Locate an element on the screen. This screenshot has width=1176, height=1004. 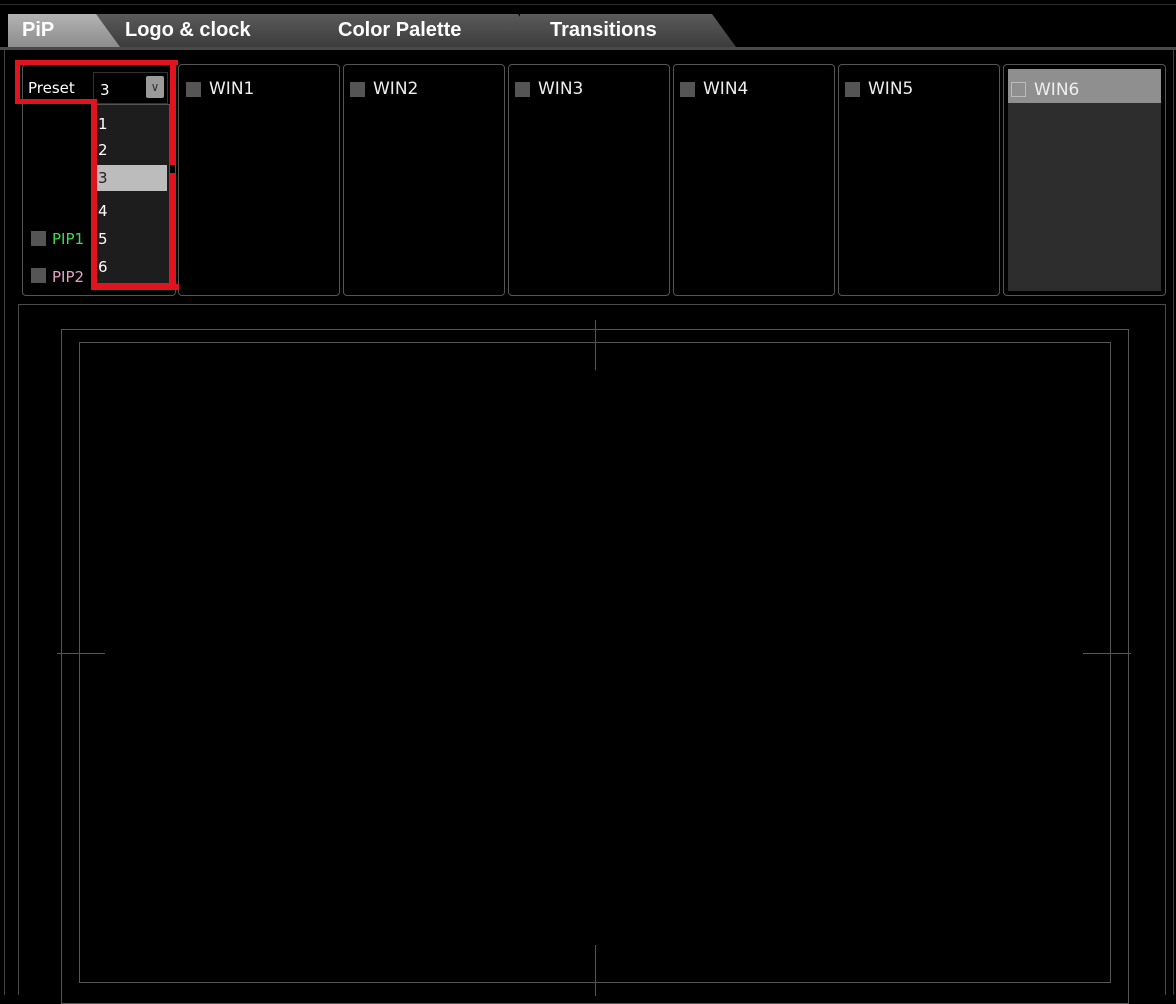
preset-option-6: 6 is located at coordinates (131, 267).